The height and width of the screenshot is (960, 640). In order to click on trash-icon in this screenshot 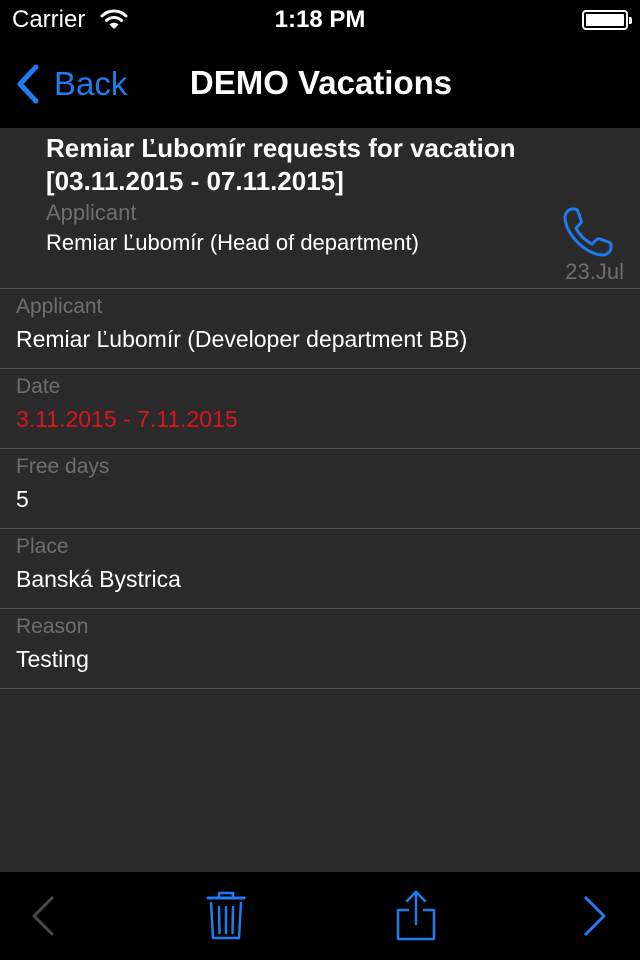, I will do `click(226, 916)`.